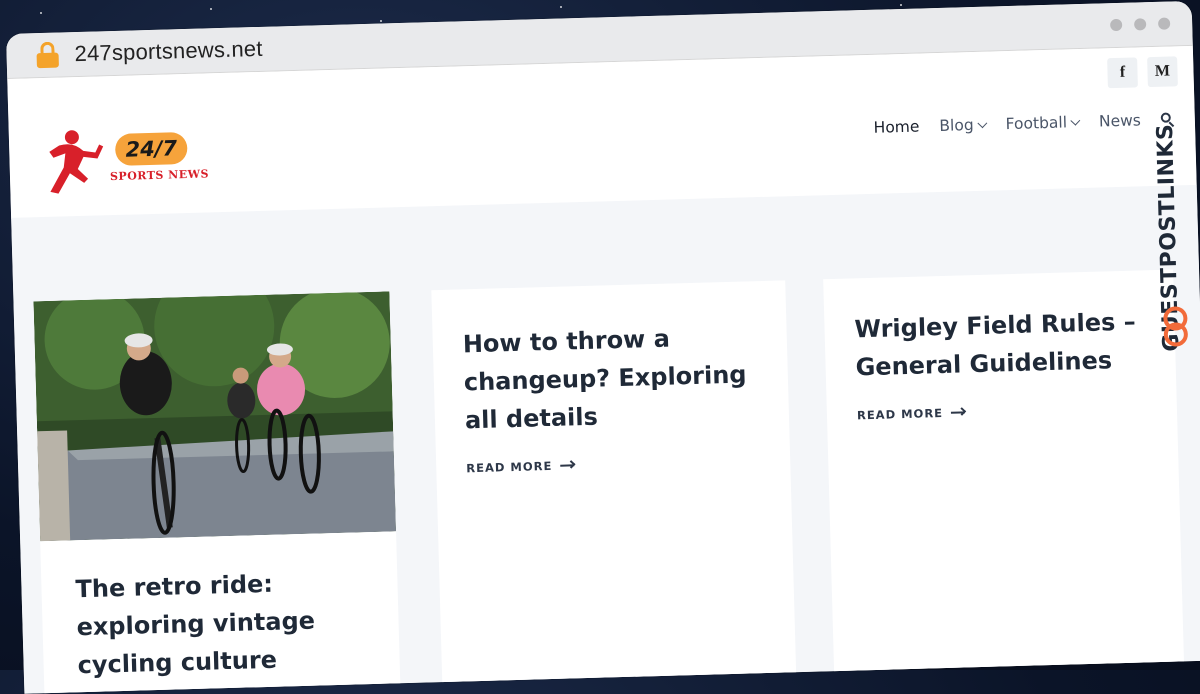 The height and width of the screenshot is (694, 1200). Describe the element at coordinates (1036, 123) in the screenshot. I see `nav-label: Football` at that location.